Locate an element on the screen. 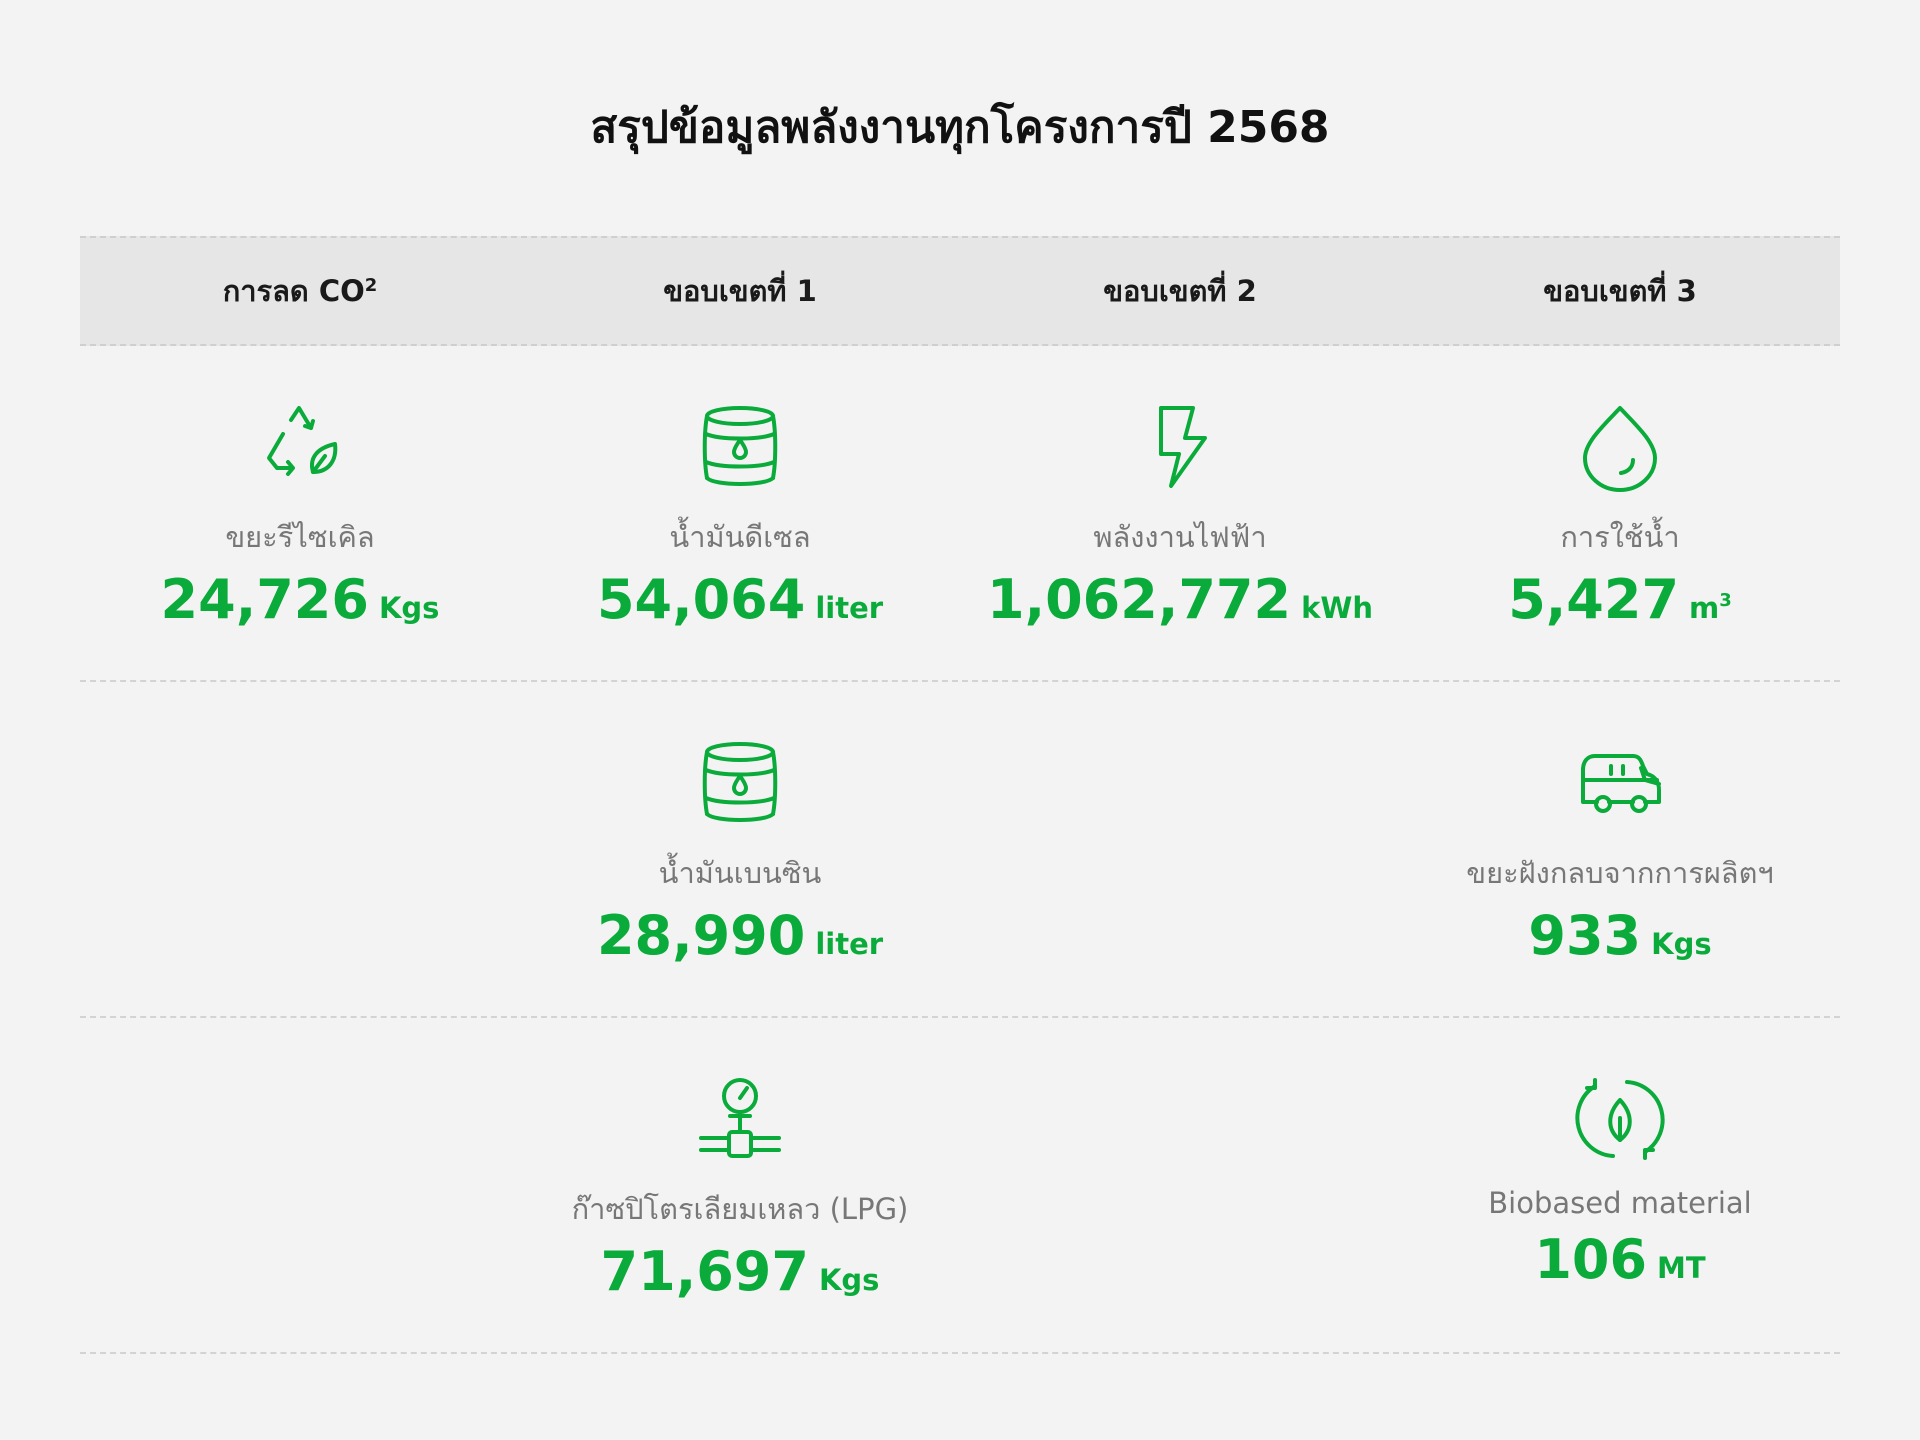 The height and width of the screenshot is (1440, 1920). stat-value-line: 24,726 Kgs is located at coordinates (300, 599).